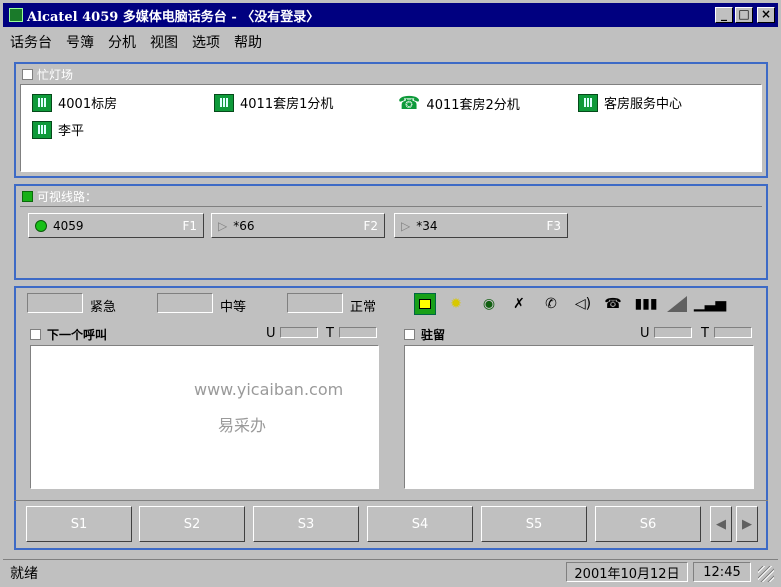 The image size is (781, 587). I want to click on menu-console: 话务台, so click(31, 42).